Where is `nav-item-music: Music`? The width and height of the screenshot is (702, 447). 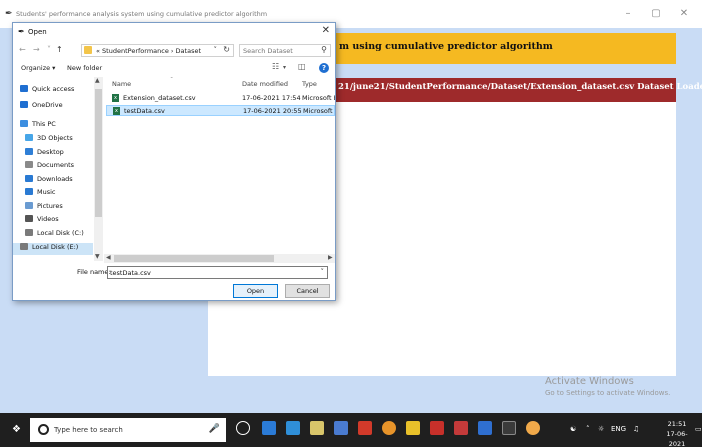 nav-item-music: Music is located at coordinates (65, 194).